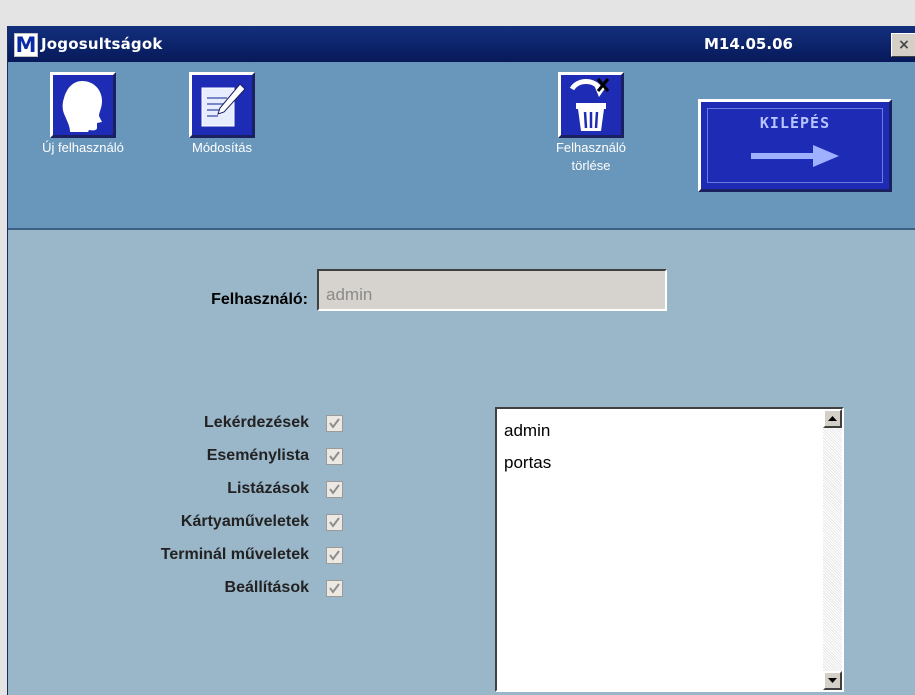  I want to click on scroll-down-button, so click(832, 680).